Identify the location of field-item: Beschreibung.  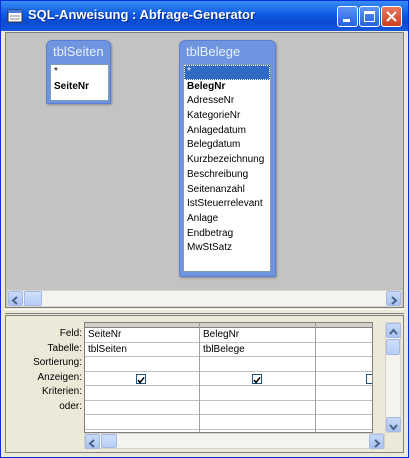
(227, 175).